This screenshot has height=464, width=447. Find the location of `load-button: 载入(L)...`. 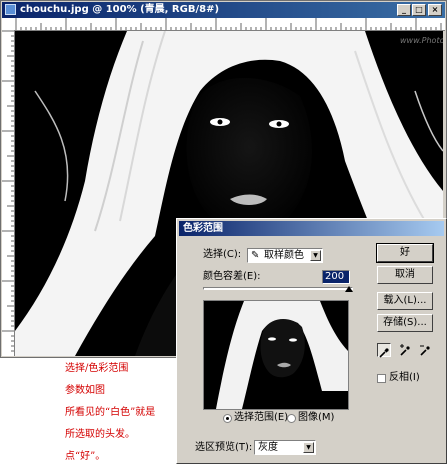

load-button: 载入(L)... is located at coordinates (405, 301).